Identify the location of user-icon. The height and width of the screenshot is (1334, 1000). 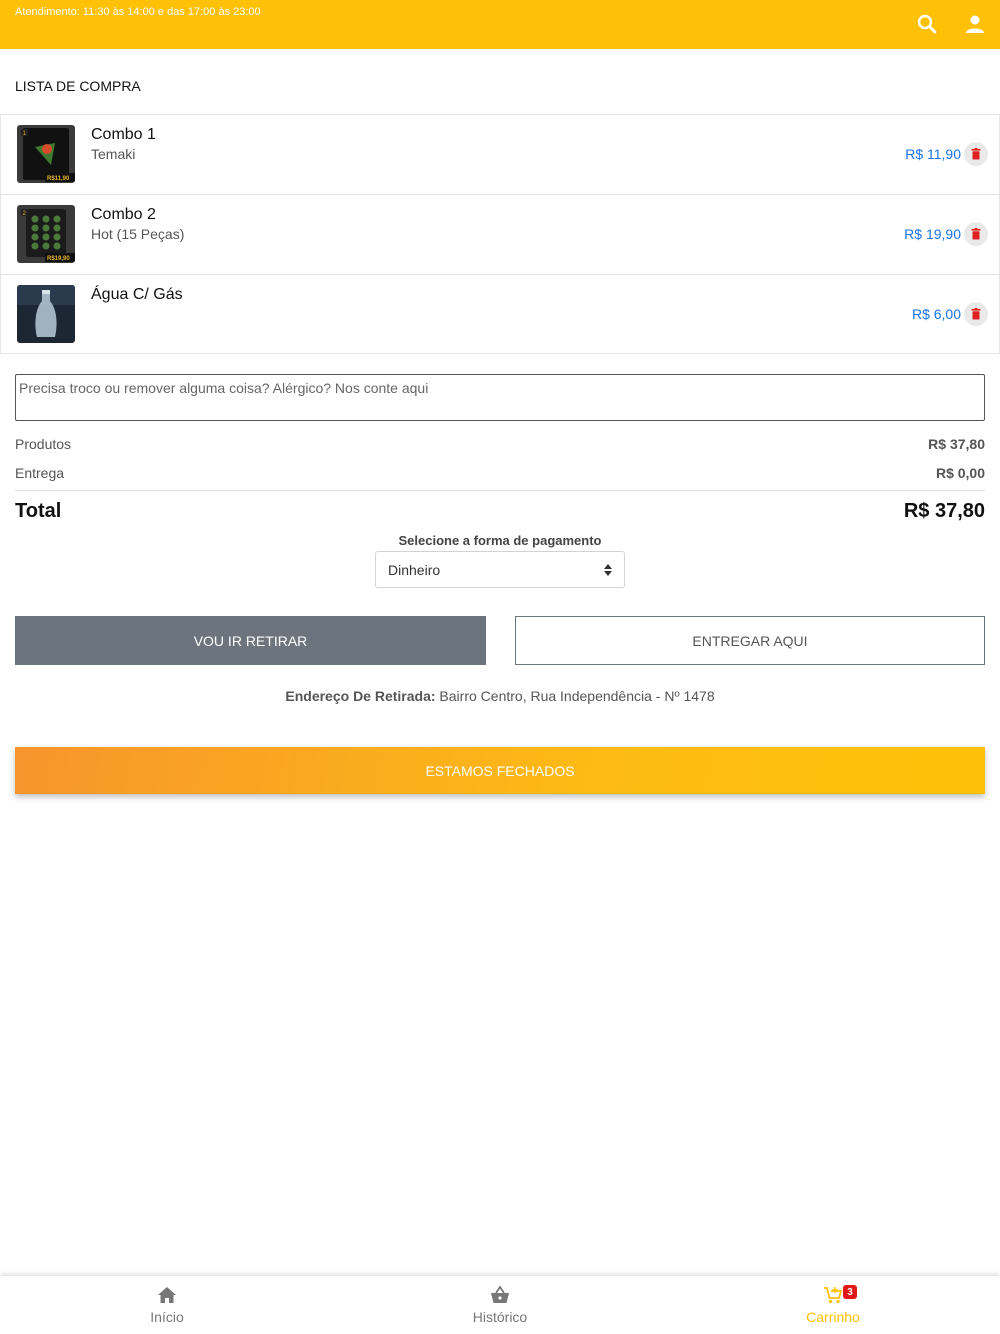
(975, 24).